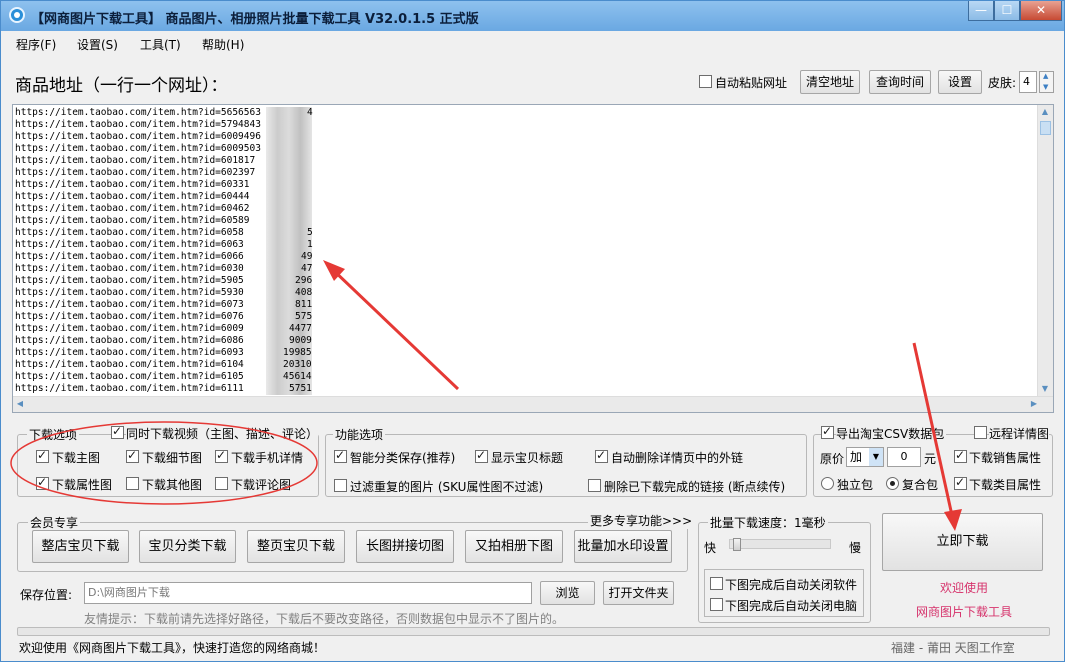 The height and width of the screenshot is (662, 1065). What do you see at coordinates (306, 257) in the screenshot?
I see `url-line-tail: 49` at bounding box center [306, 257].